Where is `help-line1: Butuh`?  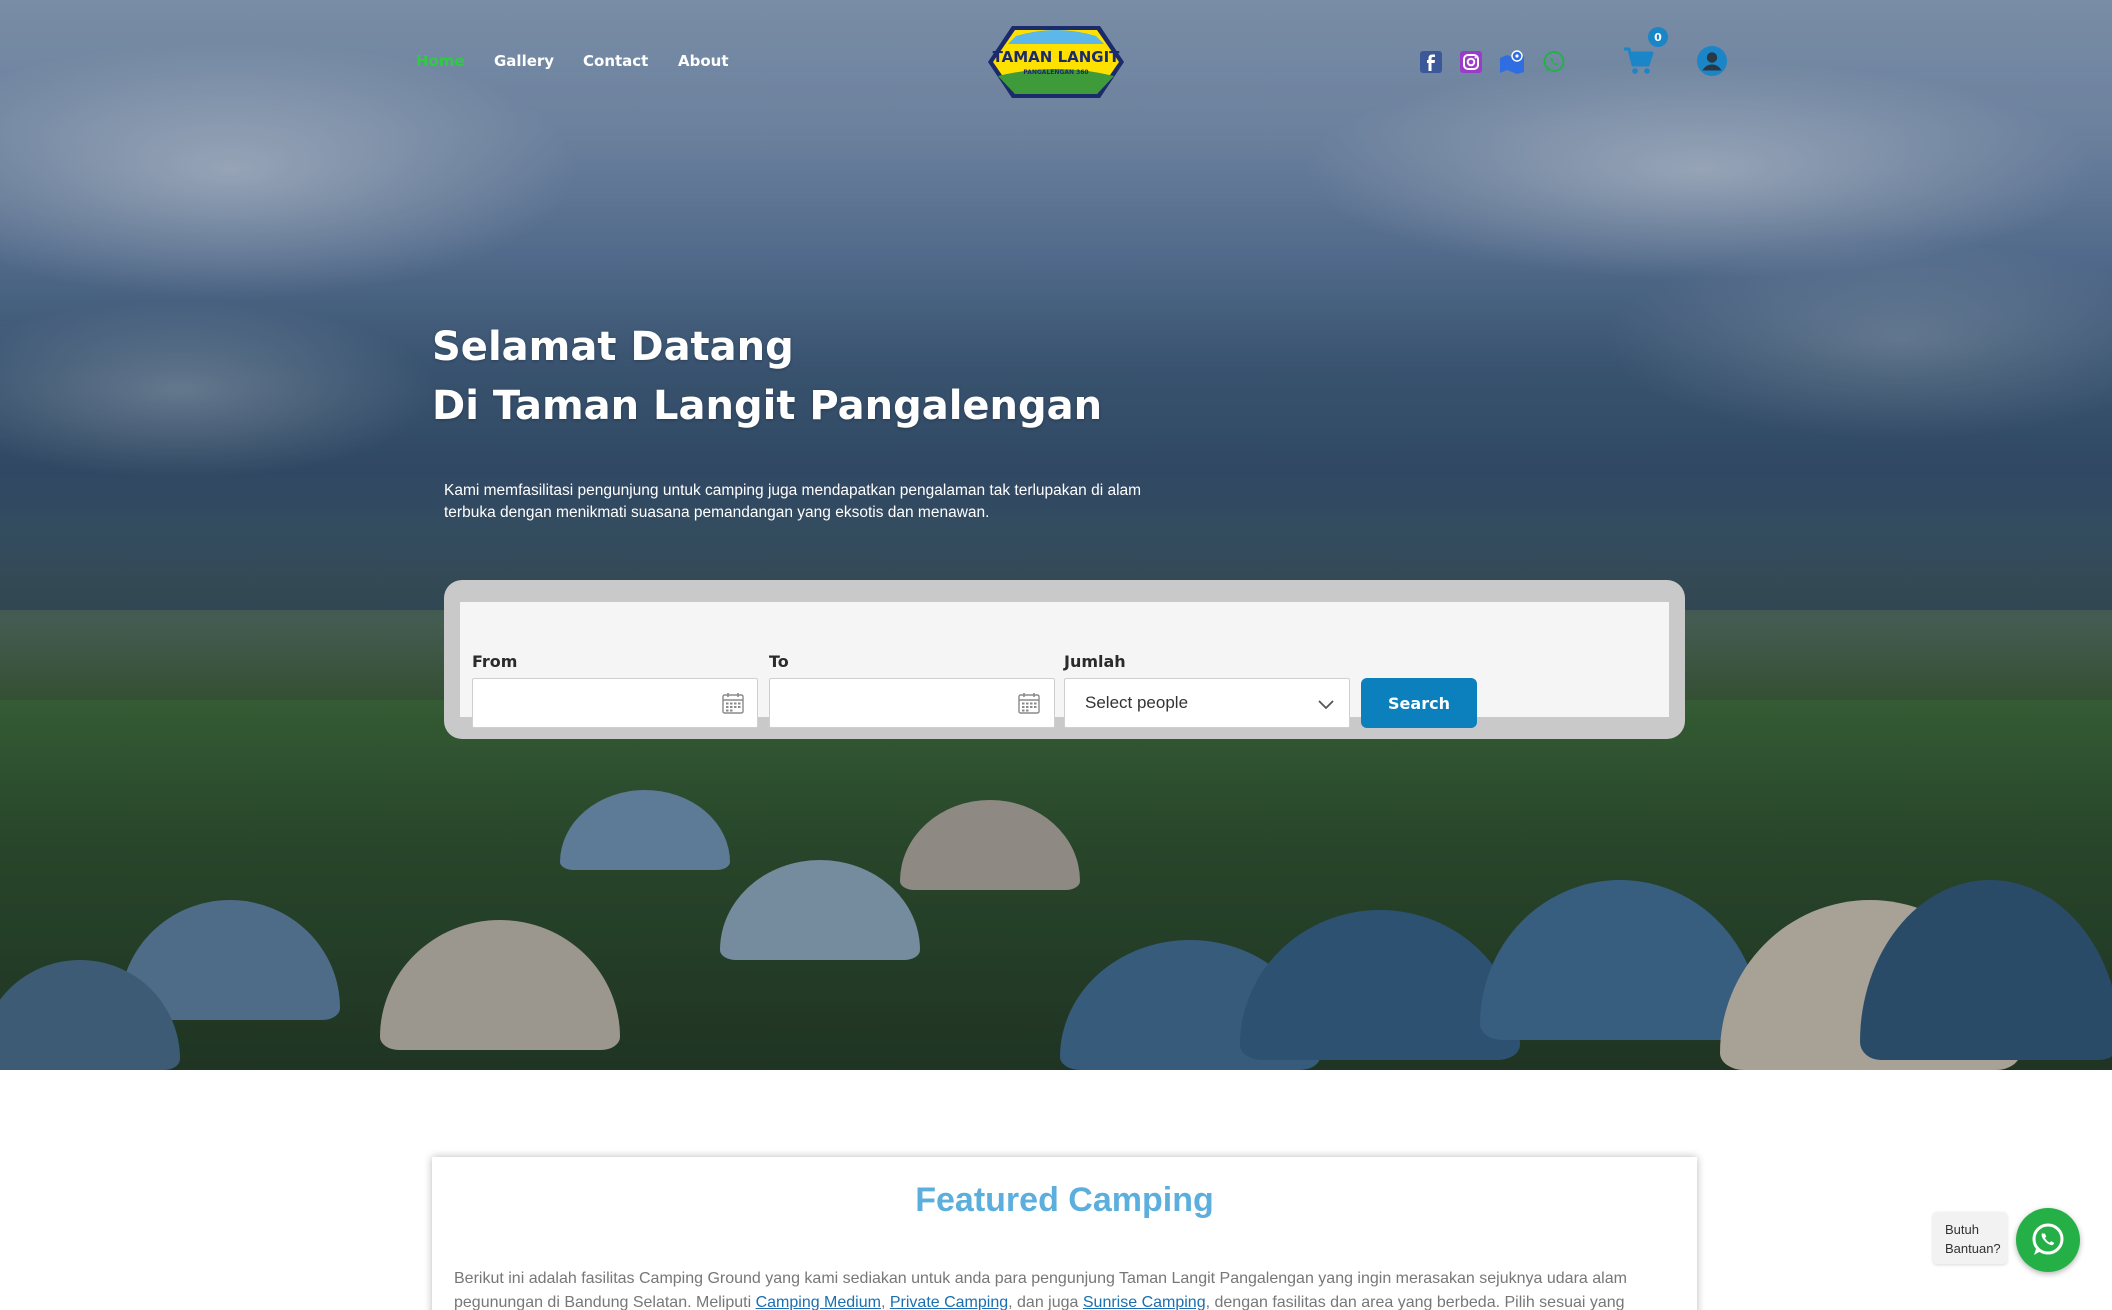 help-line1: Butuh is located at coordinates (1962, 1229).